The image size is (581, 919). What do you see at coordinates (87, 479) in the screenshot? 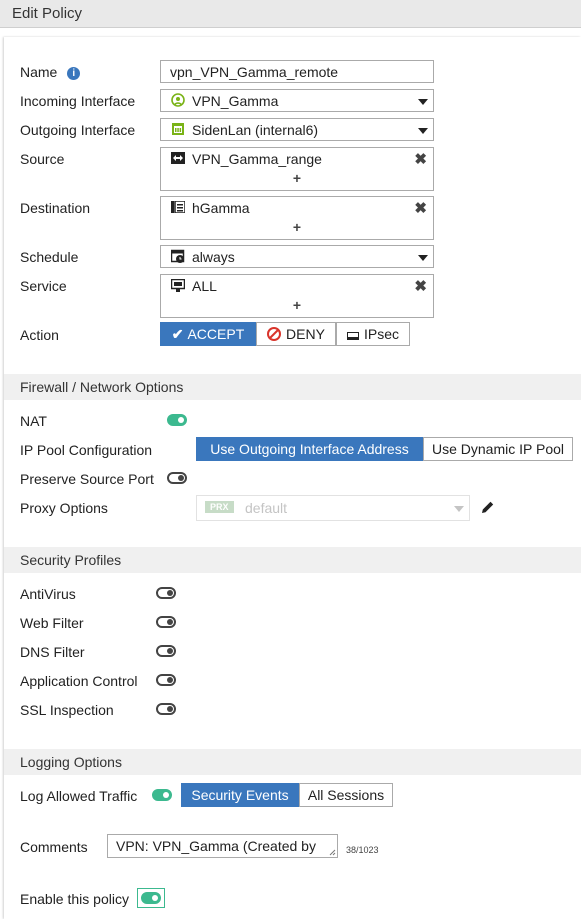
I see `preserve-source-port-label: Preserve Source Port` at bounding box center [87, 479].